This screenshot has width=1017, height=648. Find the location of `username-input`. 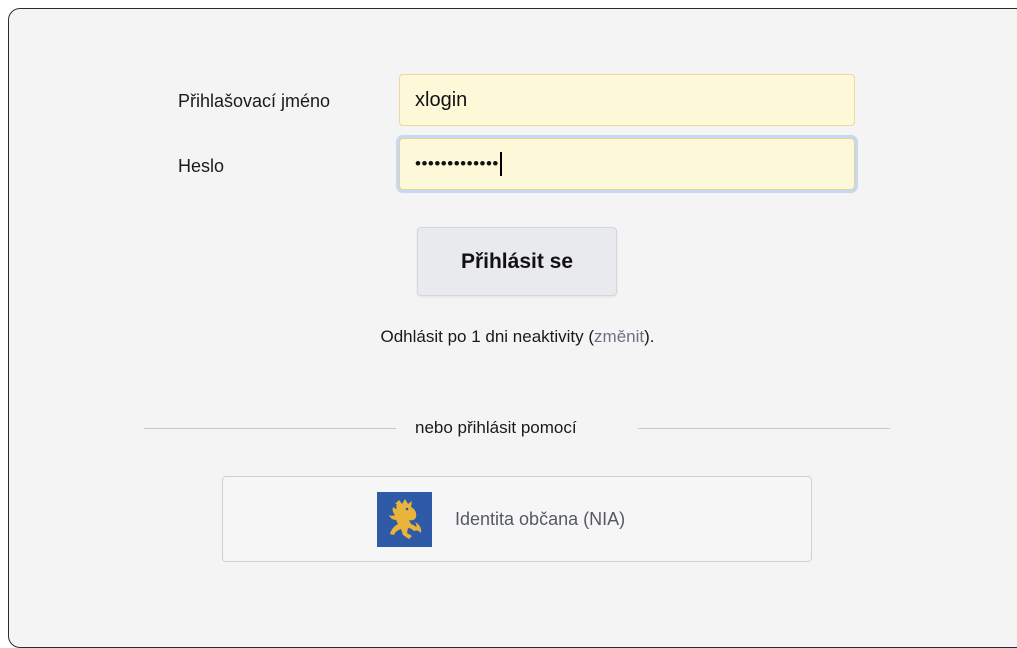

username-input is located at coordinates (627, 100).